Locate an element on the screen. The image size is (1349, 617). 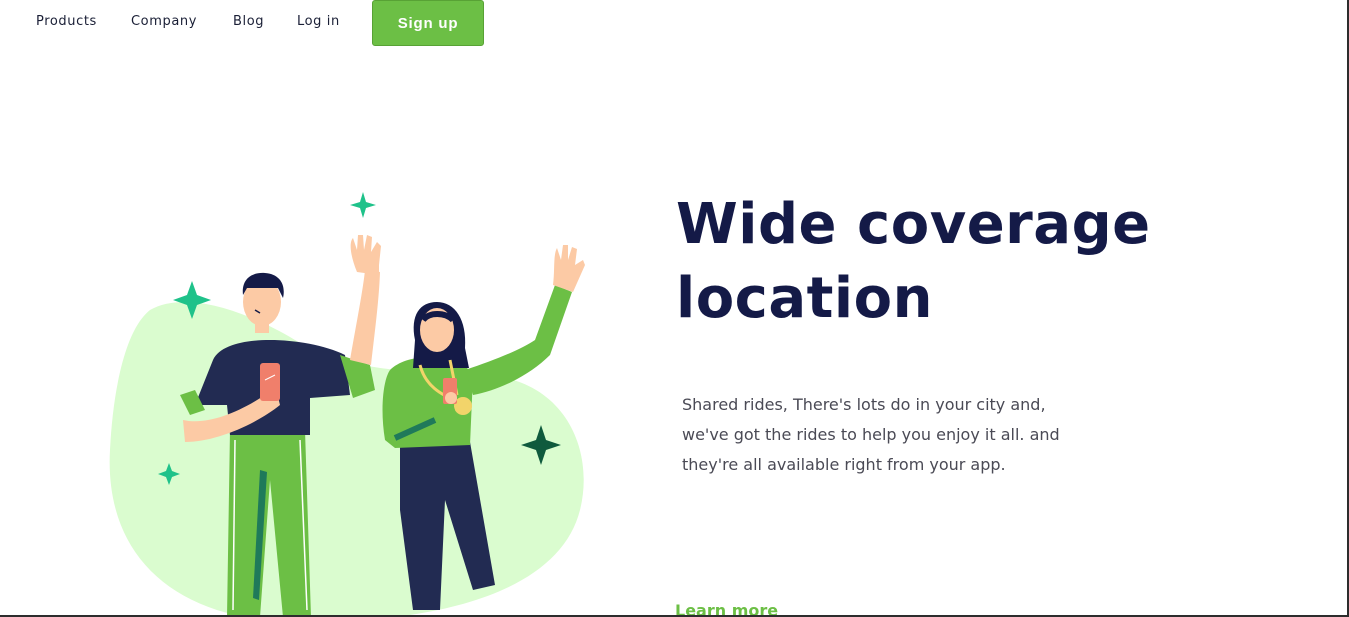
nav-link-products: Products is located at coordinates (66, 21).